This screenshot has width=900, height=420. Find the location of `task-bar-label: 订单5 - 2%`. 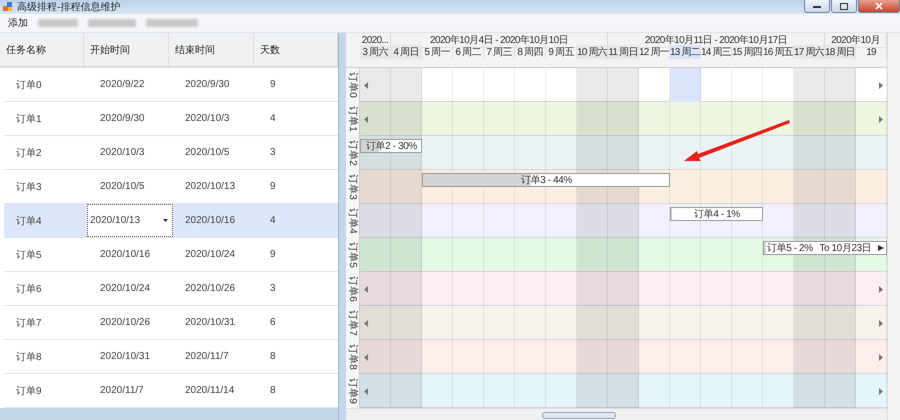

task-bar-label: 订单5 - 2% is located at coordinates (790, 248).